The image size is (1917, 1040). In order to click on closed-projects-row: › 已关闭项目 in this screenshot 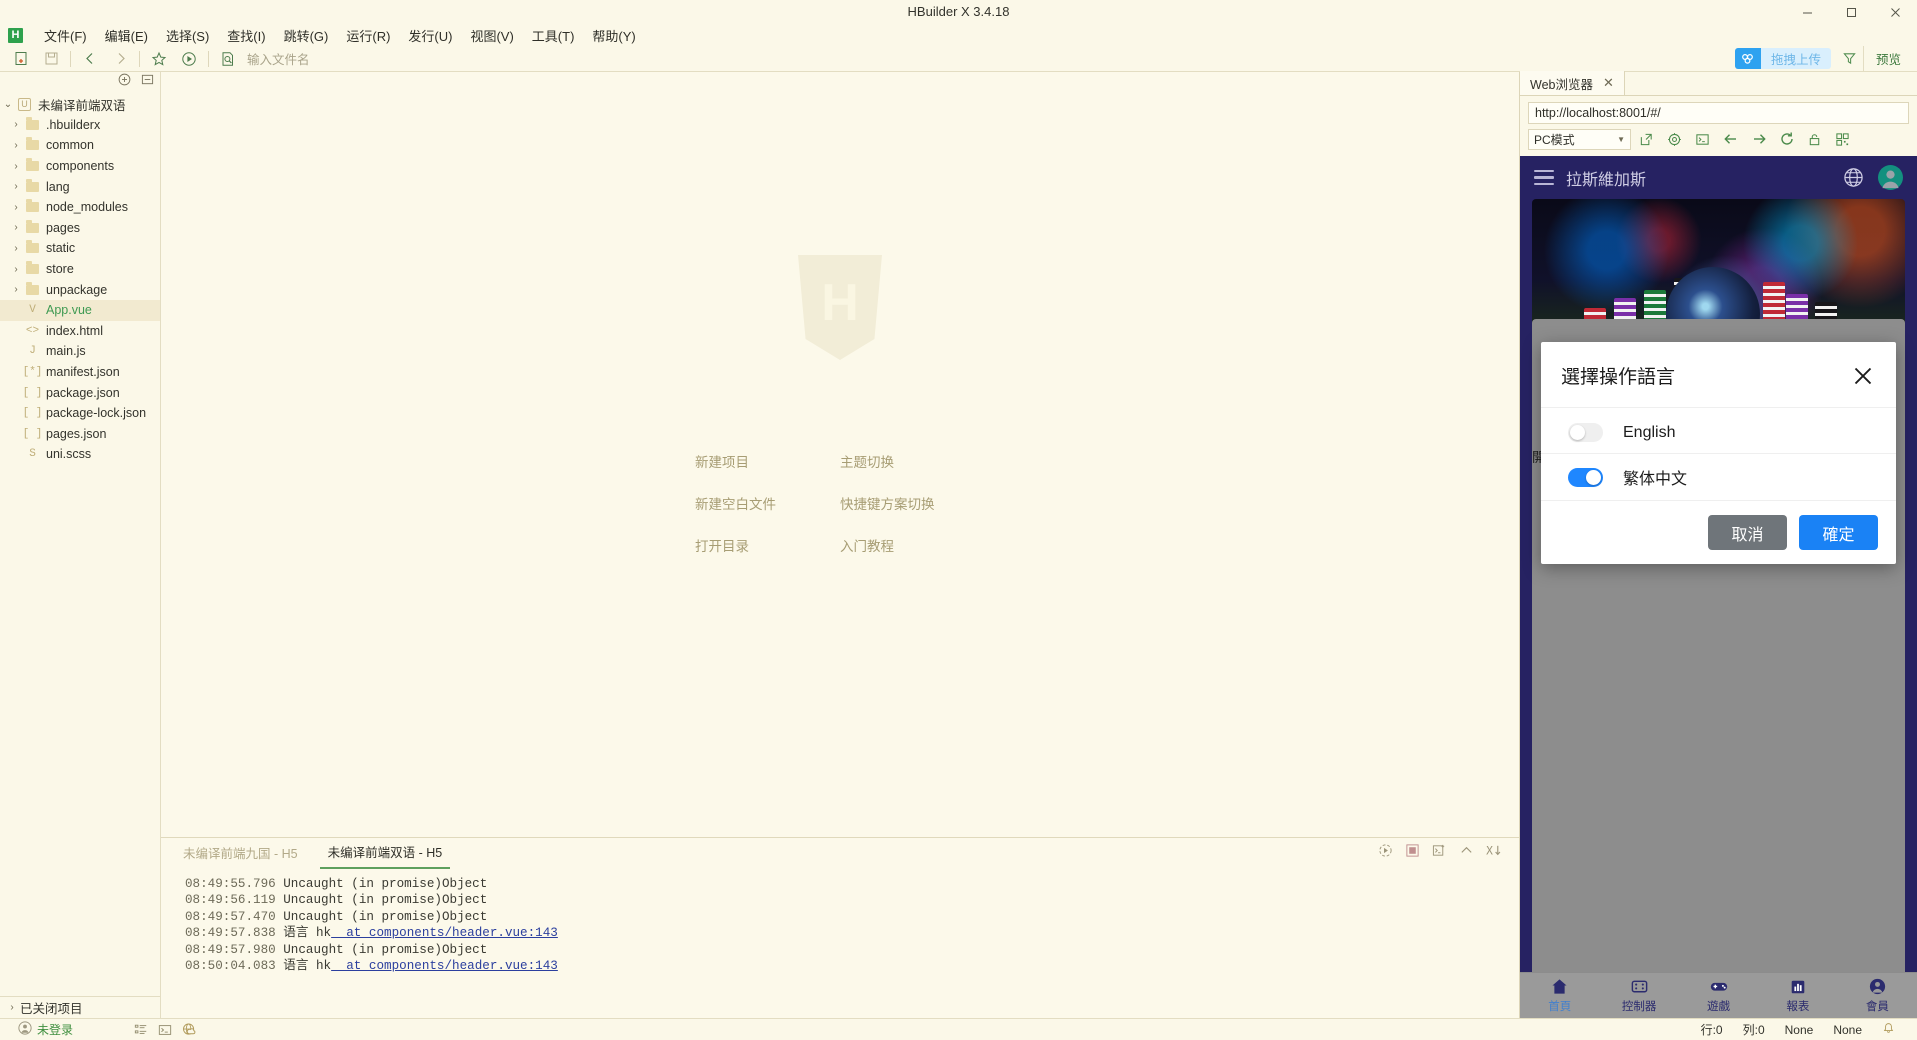, I will do `click(80, 1007)`.